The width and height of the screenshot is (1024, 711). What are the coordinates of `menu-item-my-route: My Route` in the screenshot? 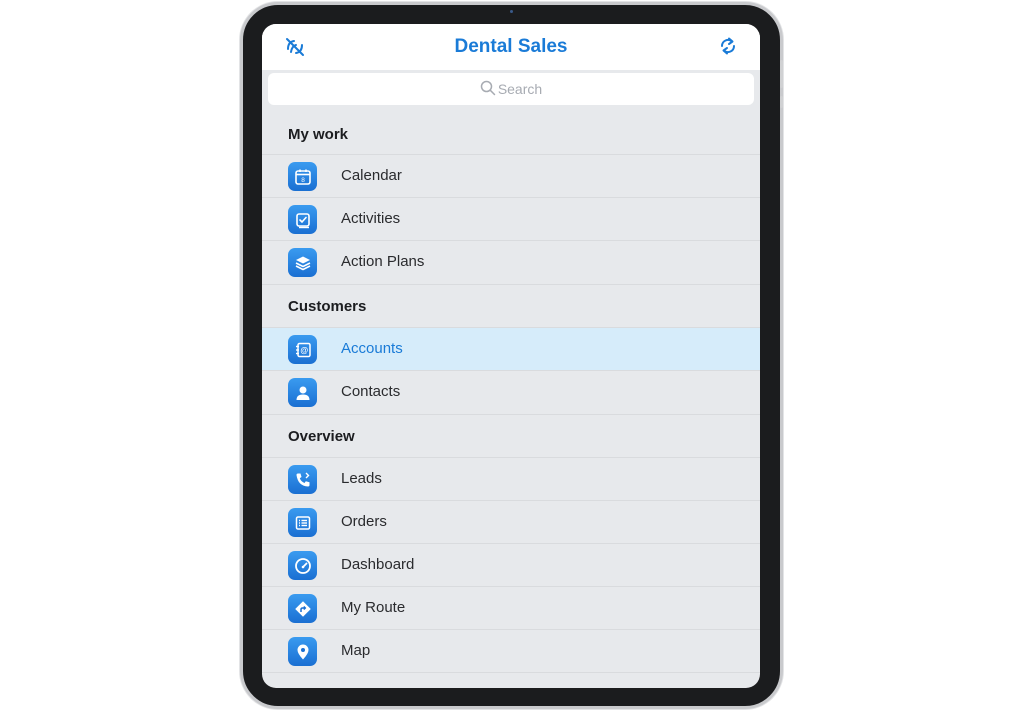 It's located at (511, 607).